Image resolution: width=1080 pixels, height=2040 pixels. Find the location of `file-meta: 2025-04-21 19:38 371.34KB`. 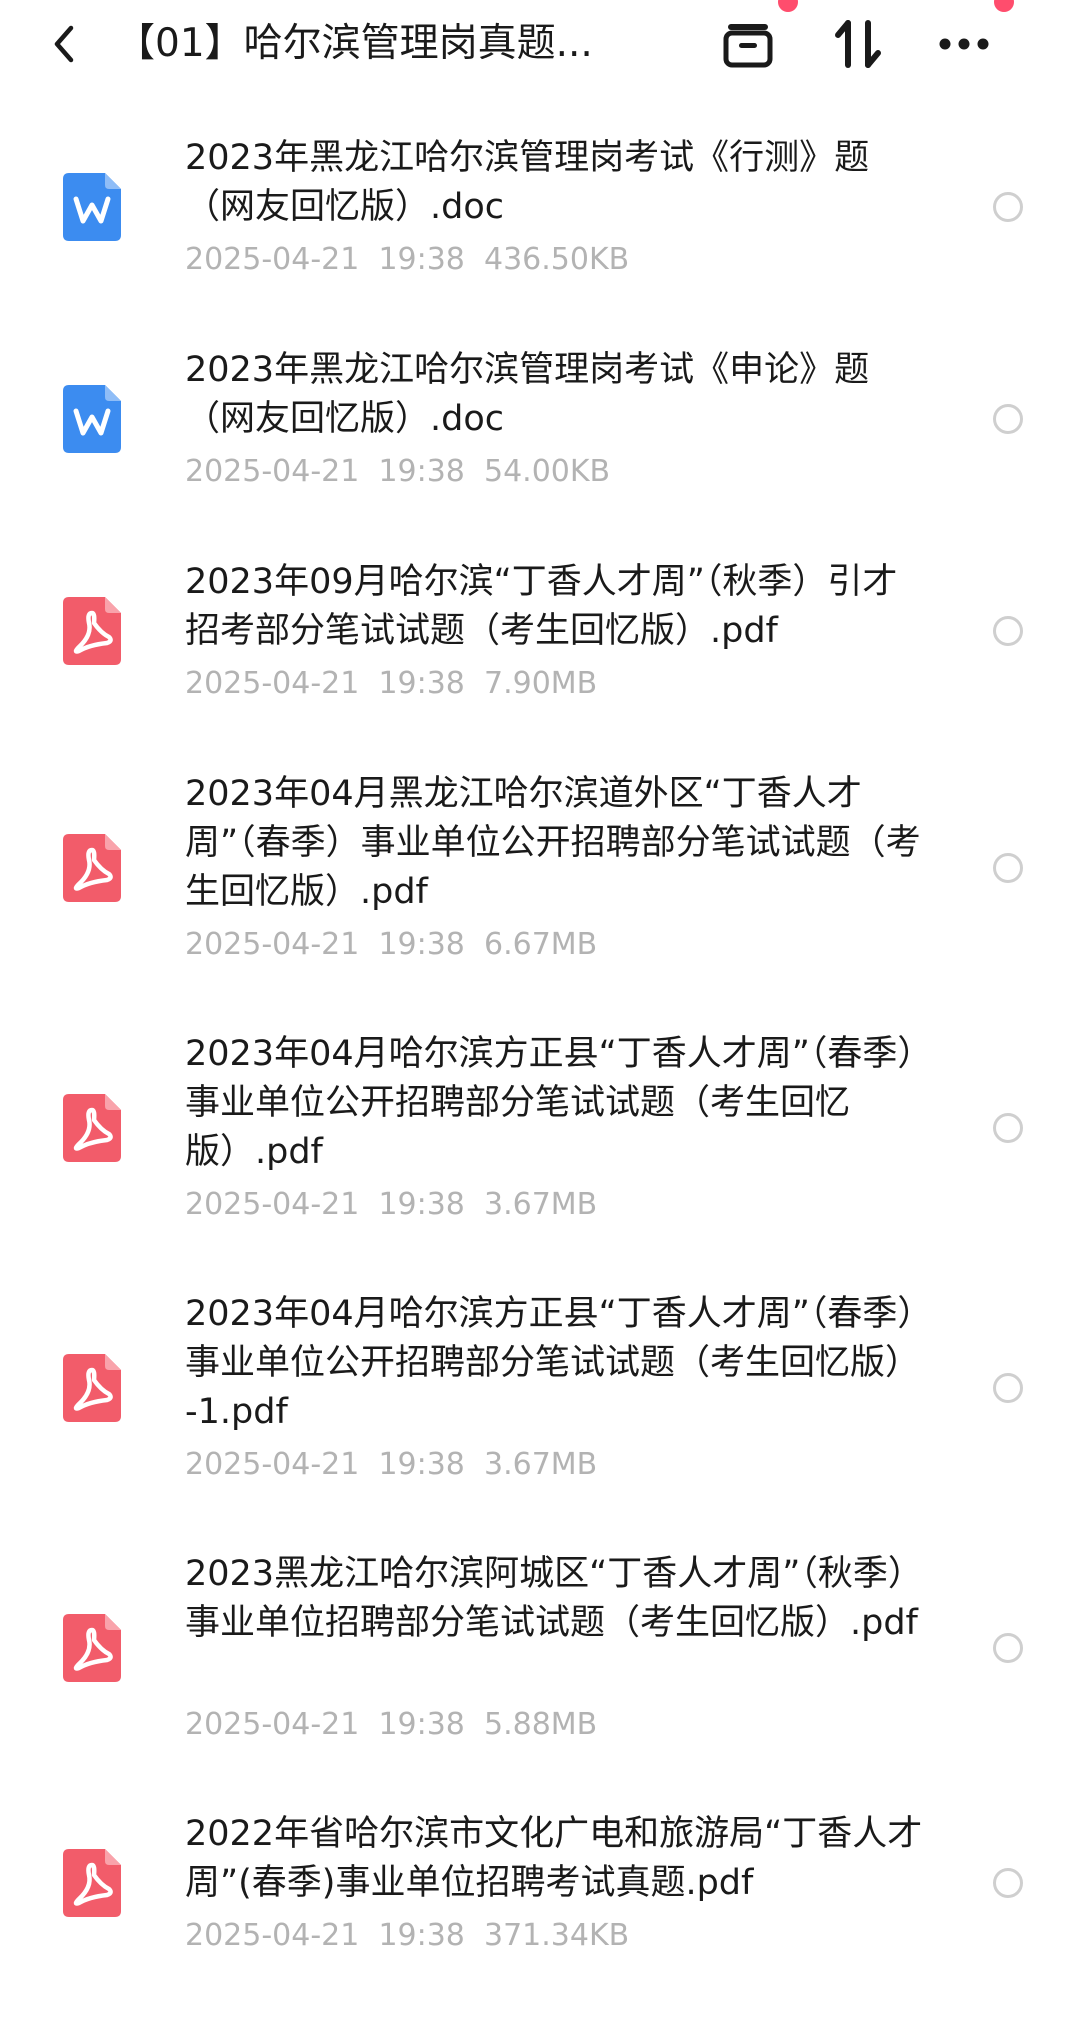

file-meta: 2025-04-21 19:38 371.34KB is located at coordinates (407, 1936).